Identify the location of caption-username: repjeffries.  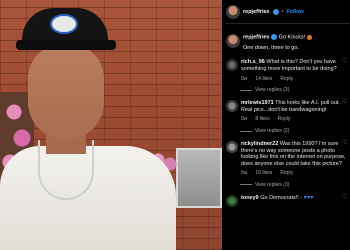
(256, 37).